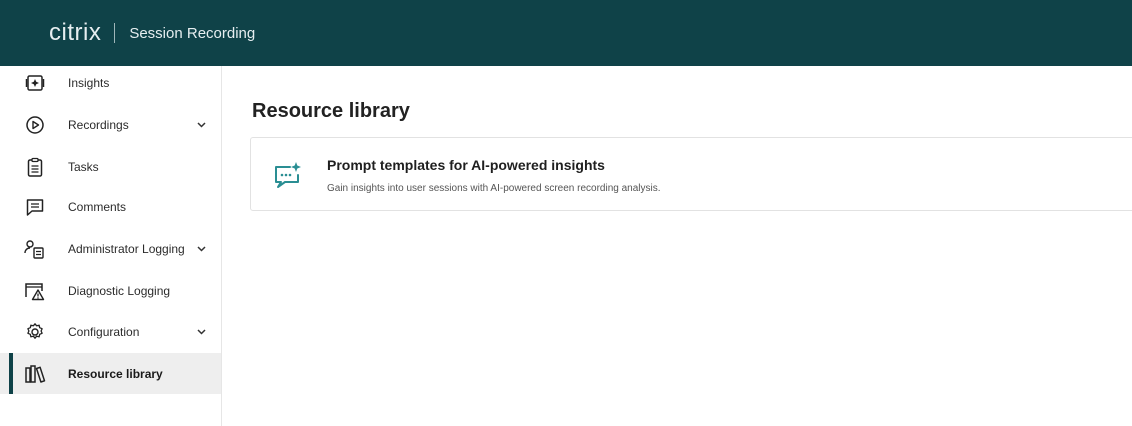 This screenshot has height=426, width=1132. I want to click on card-title: Prompt templates for AI-powered insights, so click(466, 165).